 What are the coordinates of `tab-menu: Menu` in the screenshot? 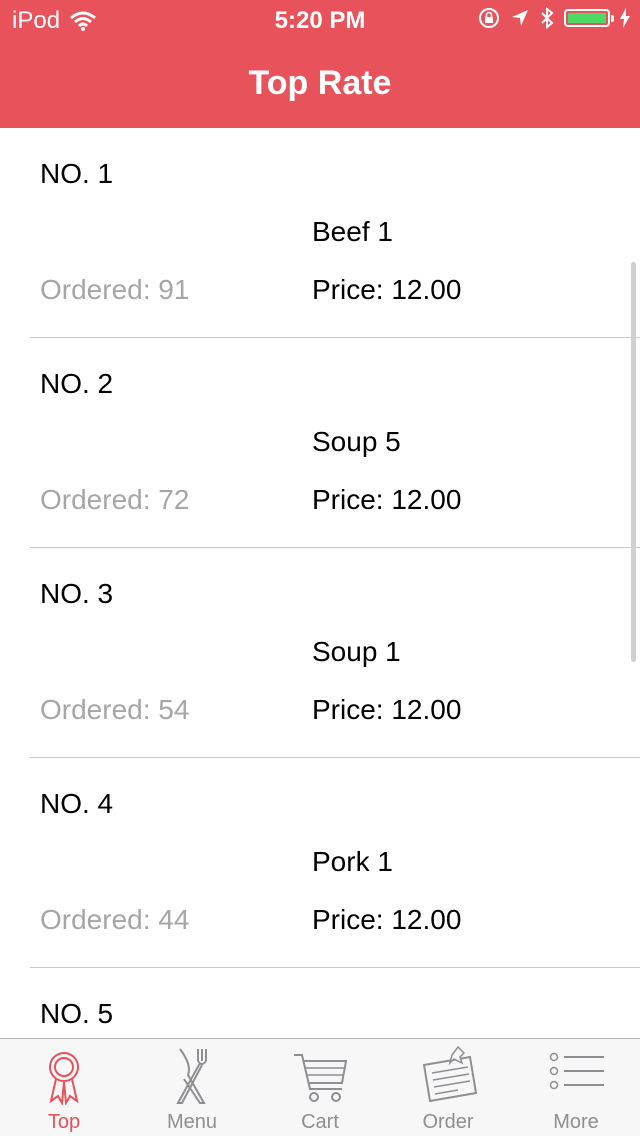 It's located at (192, 1087).